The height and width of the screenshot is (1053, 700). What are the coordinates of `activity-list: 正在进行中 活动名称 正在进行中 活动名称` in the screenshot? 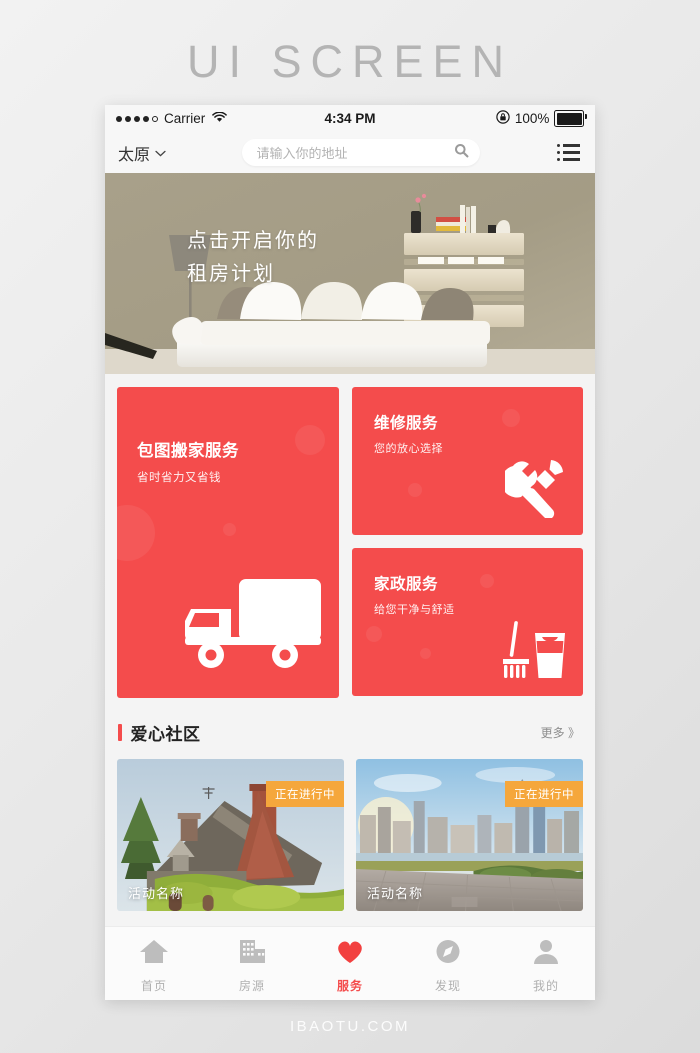 It's located at (350, 835).